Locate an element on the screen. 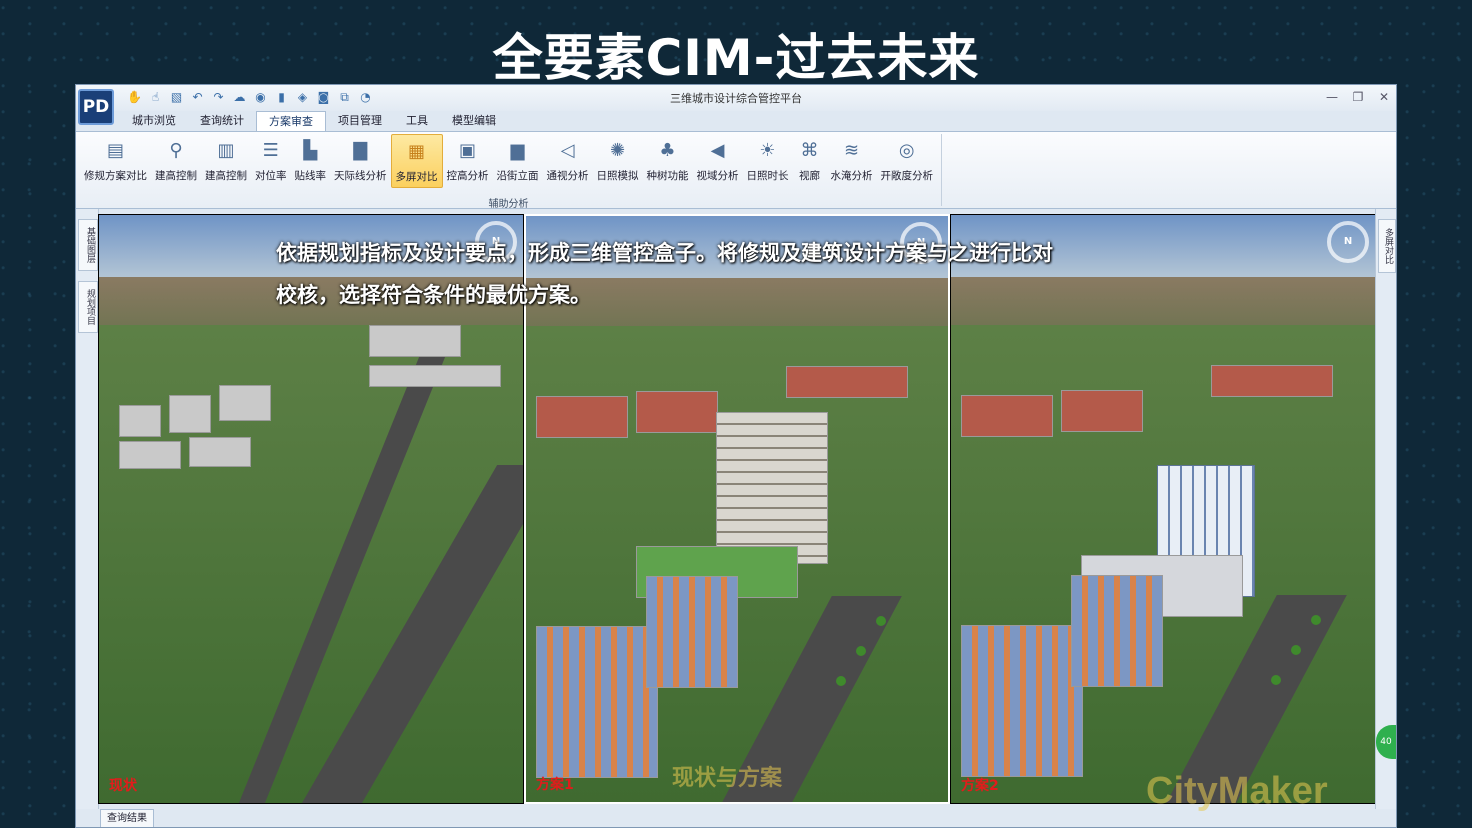  skyline-analysis-button: ▇ 天际线分析 is located at coordinates (360, 161).